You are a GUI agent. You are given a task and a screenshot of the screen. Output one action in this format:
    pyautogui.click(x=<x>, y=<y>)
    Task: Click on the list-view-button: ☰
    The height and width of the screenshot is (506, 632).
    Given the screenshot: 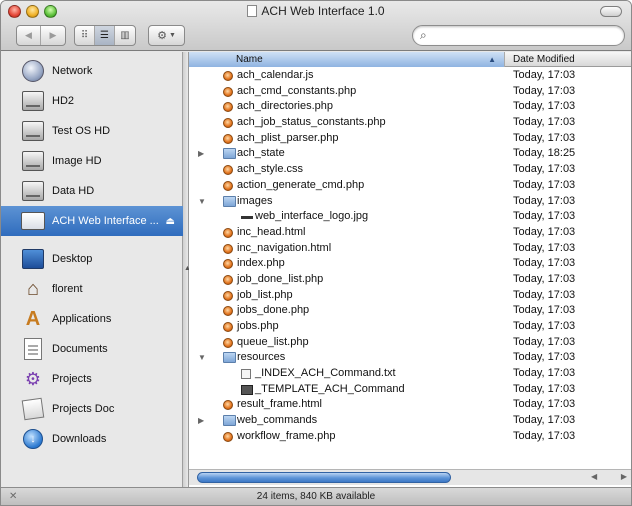 What is the action you would take?
    pyautogui.click(x=105, y=35)
    